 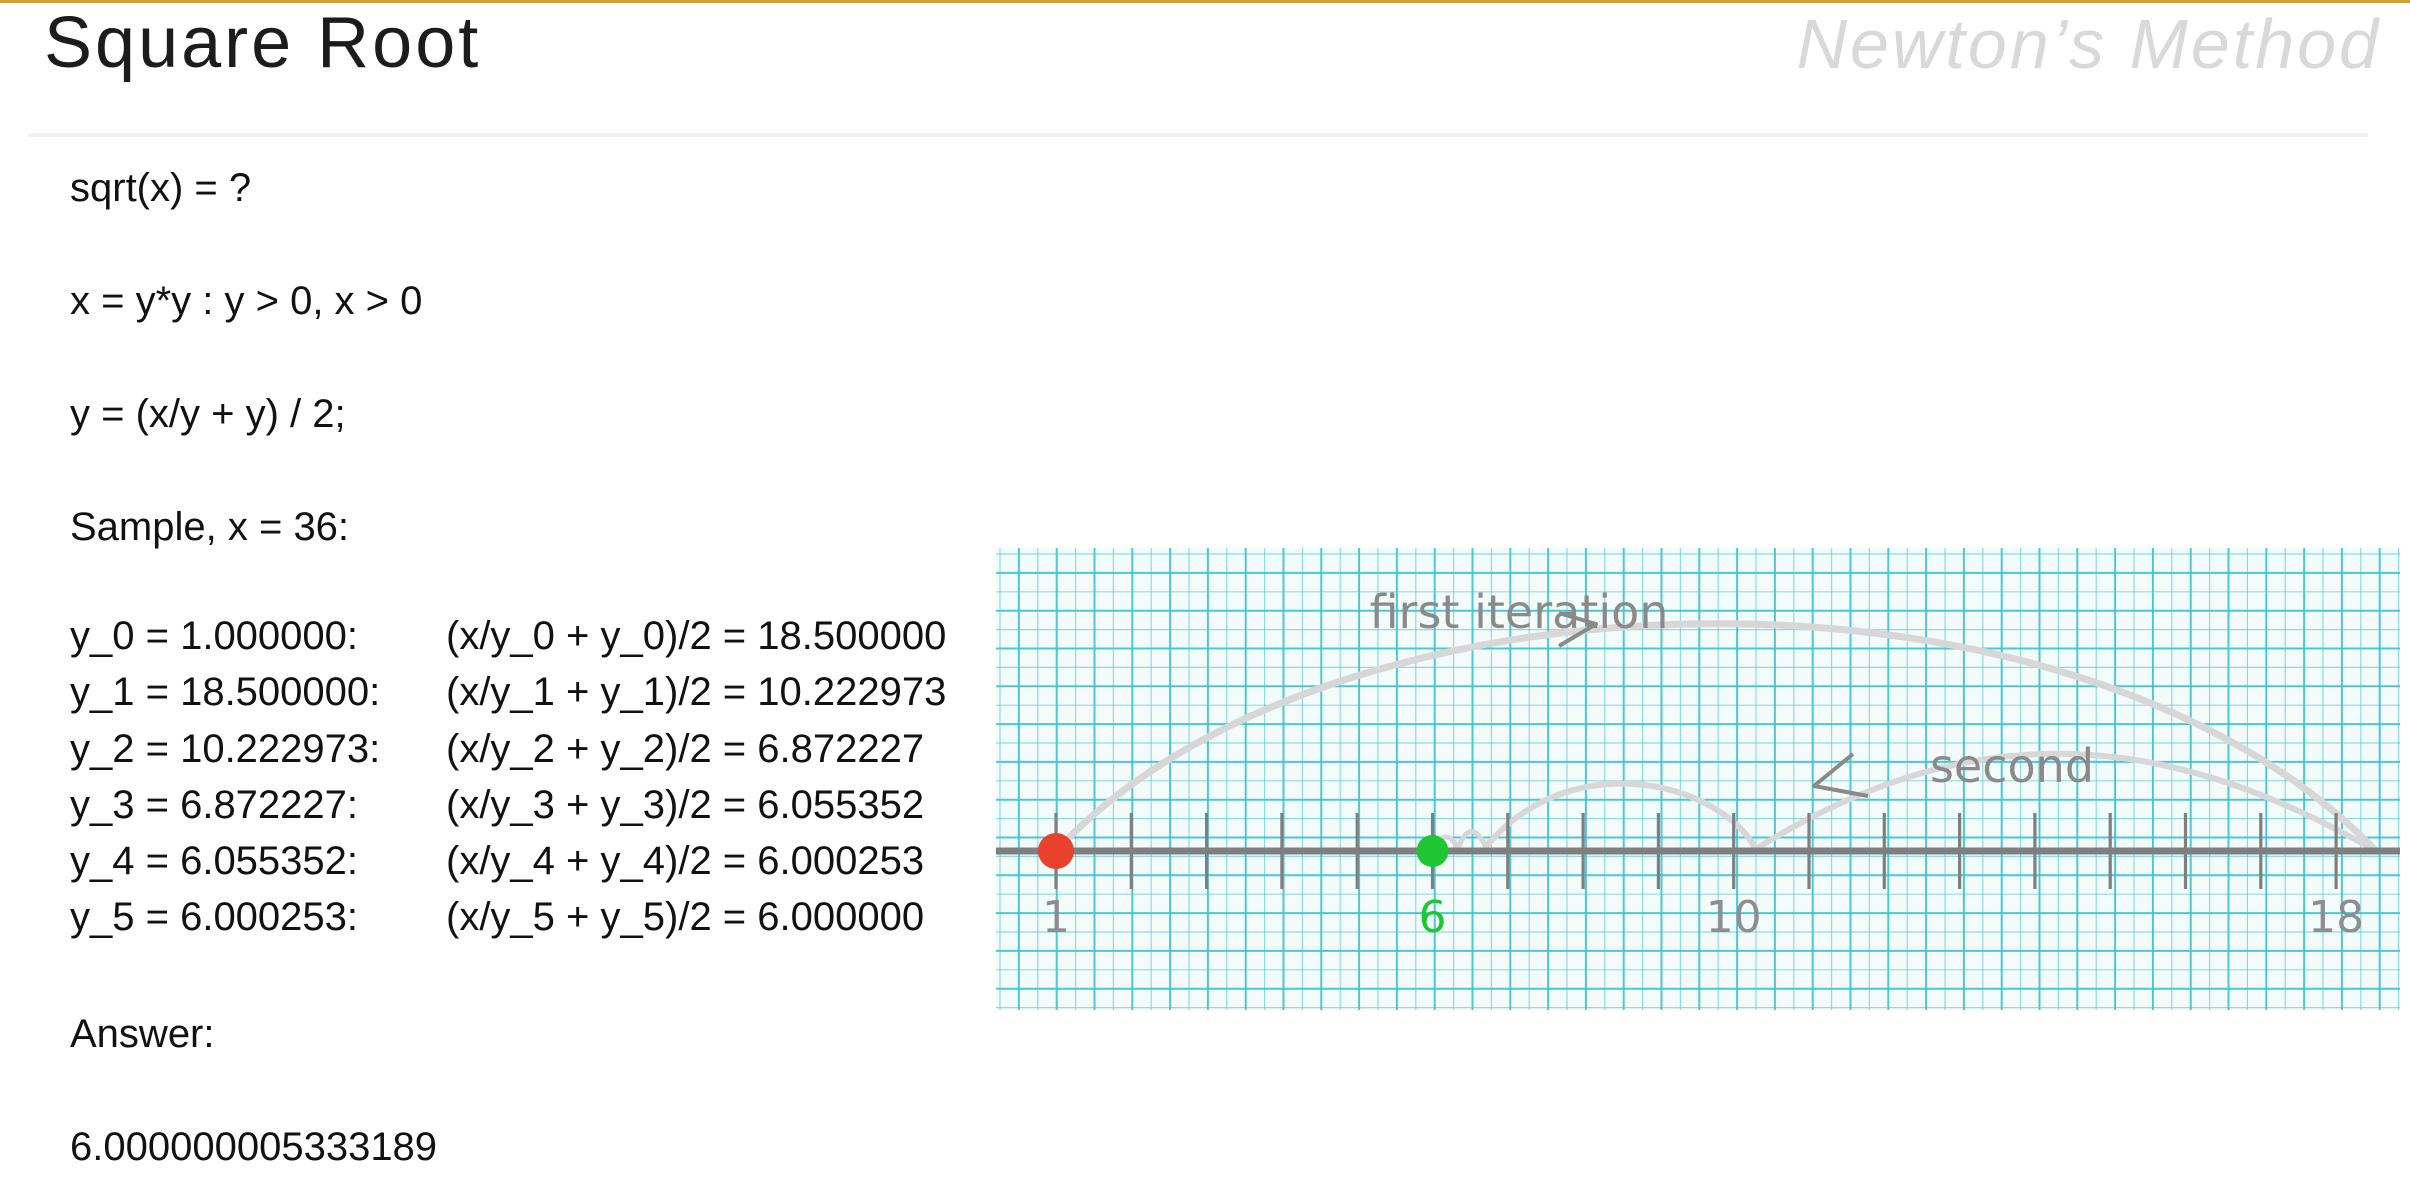 What do you see at coordinates (685, 804) in the screenshot?
I see `iteration-rhs: (x/y_3 + y_3)/2 = 6.055352` at bounding box center [685, 804].